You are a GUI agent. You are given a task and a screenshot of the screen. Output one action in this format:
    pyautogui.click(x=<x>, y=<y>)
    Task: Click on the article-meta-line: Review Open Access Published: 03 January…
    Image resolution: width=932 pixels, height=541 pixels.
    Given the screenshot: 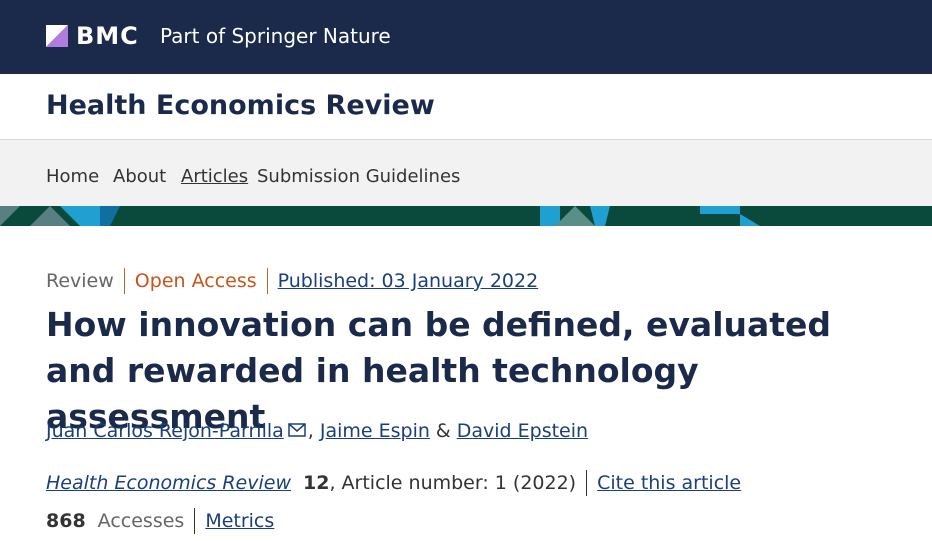 What is the action you would take?
    pyautogui.click(x=292, y=281)
    